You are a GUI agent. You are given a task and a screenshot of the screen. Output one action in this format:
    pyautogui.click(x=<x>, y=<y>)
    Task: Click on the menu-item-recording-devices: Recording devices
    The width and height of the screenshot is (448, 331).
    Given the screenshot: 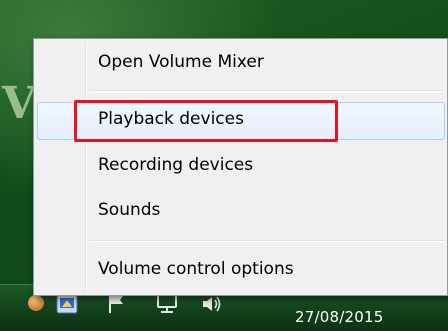 What is the action you would take?
    pyautogui.click(x=240, y=167)
    